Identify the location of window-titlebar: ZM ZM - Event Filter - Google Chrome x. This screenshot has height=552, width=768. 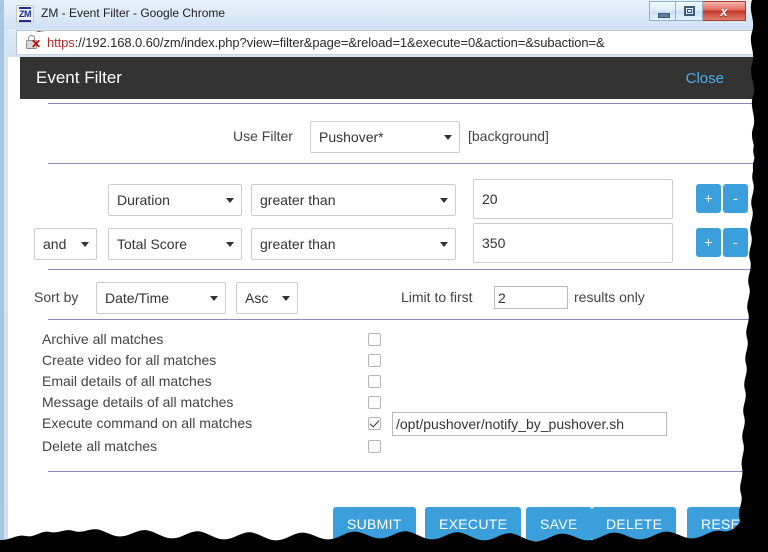
(386, 14).